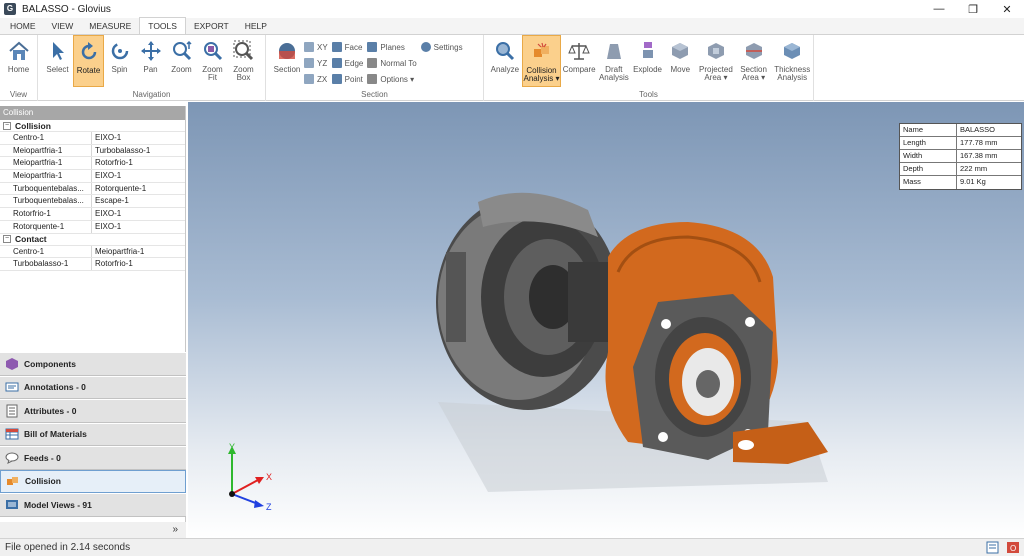  What do you see at coordinates (391, 47) in the screenshot?
I see `planes-button: Planes` at bounding box center [391, 47].